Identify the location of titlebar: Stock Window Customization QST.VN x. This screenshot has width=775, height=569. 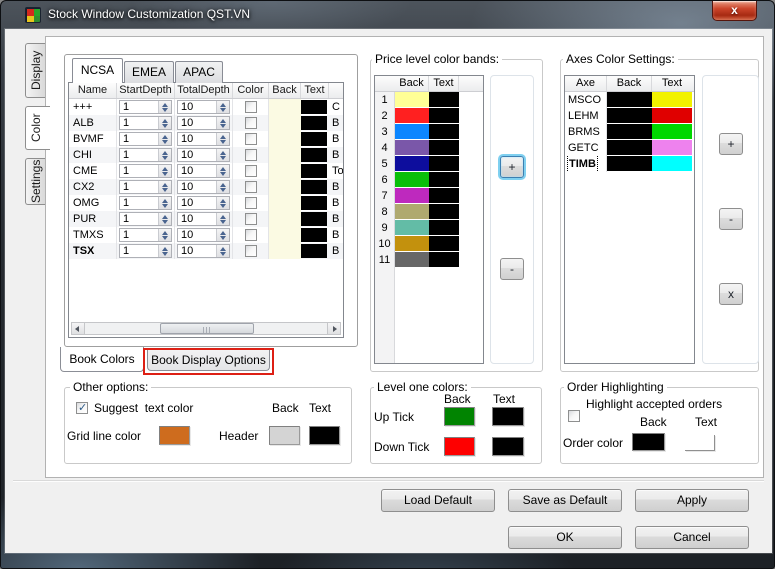
(387, 15).